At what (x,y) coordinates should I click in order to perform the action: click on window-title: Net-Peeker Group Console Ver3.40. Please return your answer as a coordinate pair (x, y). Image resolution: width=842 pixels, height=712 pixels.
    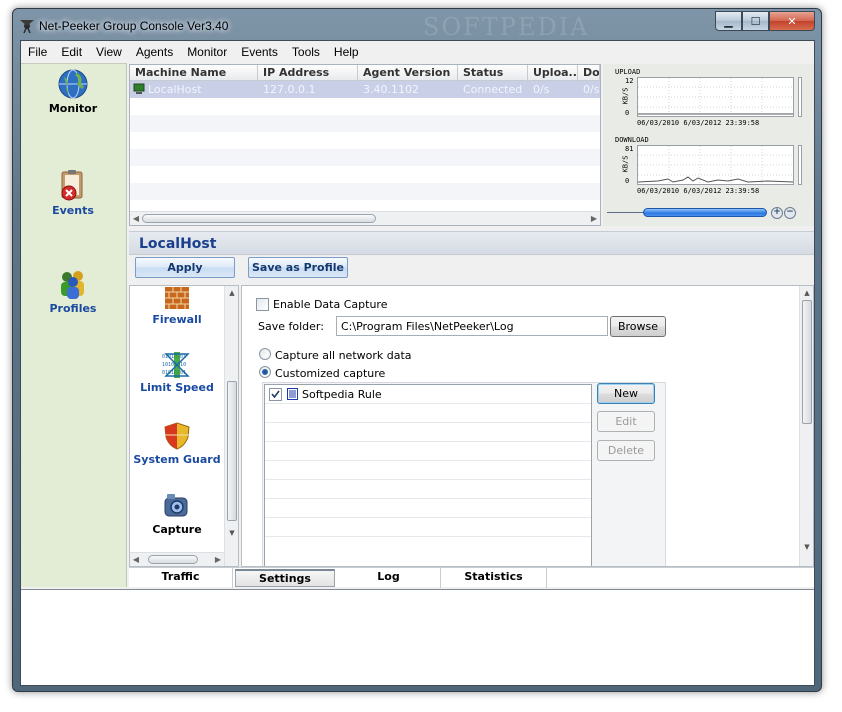
    Looking at the image, I should click on (134, 26).